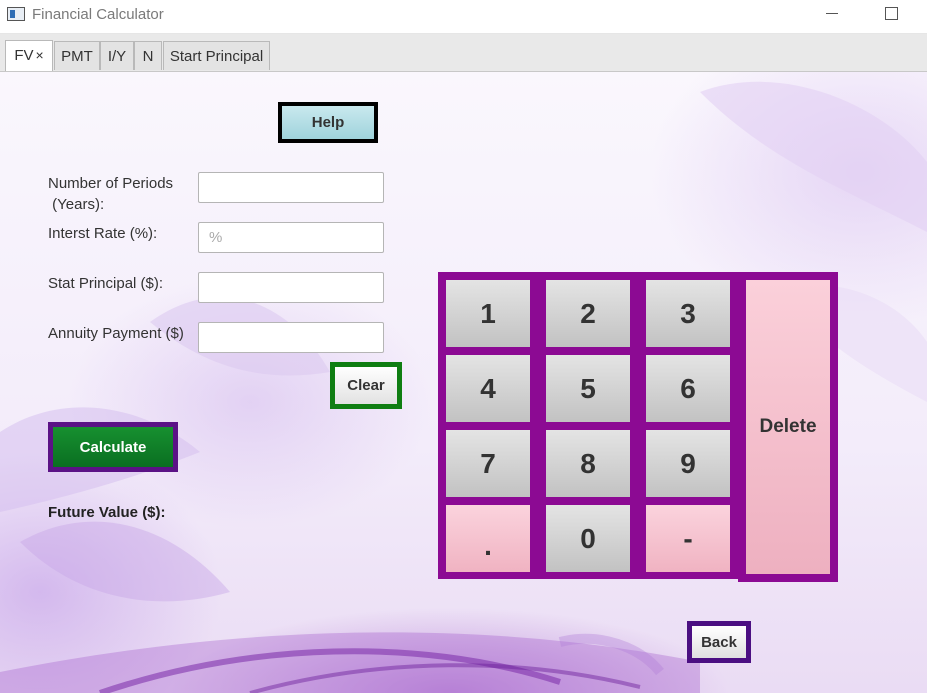  Describe the element at coordinates (688, 388) in the screenshot. I see `key-6: 6` at that location.